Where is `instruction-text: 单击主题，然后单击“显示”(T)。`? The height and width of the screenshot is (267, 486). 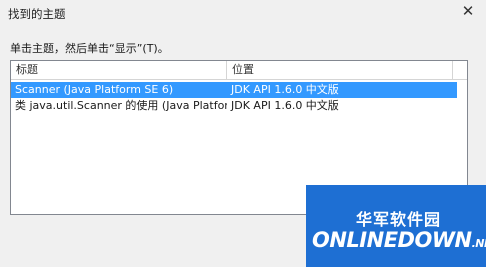
instruction-text: 单击主题，然后单击“显示”(T)。 is located at coordinates (89, 48).